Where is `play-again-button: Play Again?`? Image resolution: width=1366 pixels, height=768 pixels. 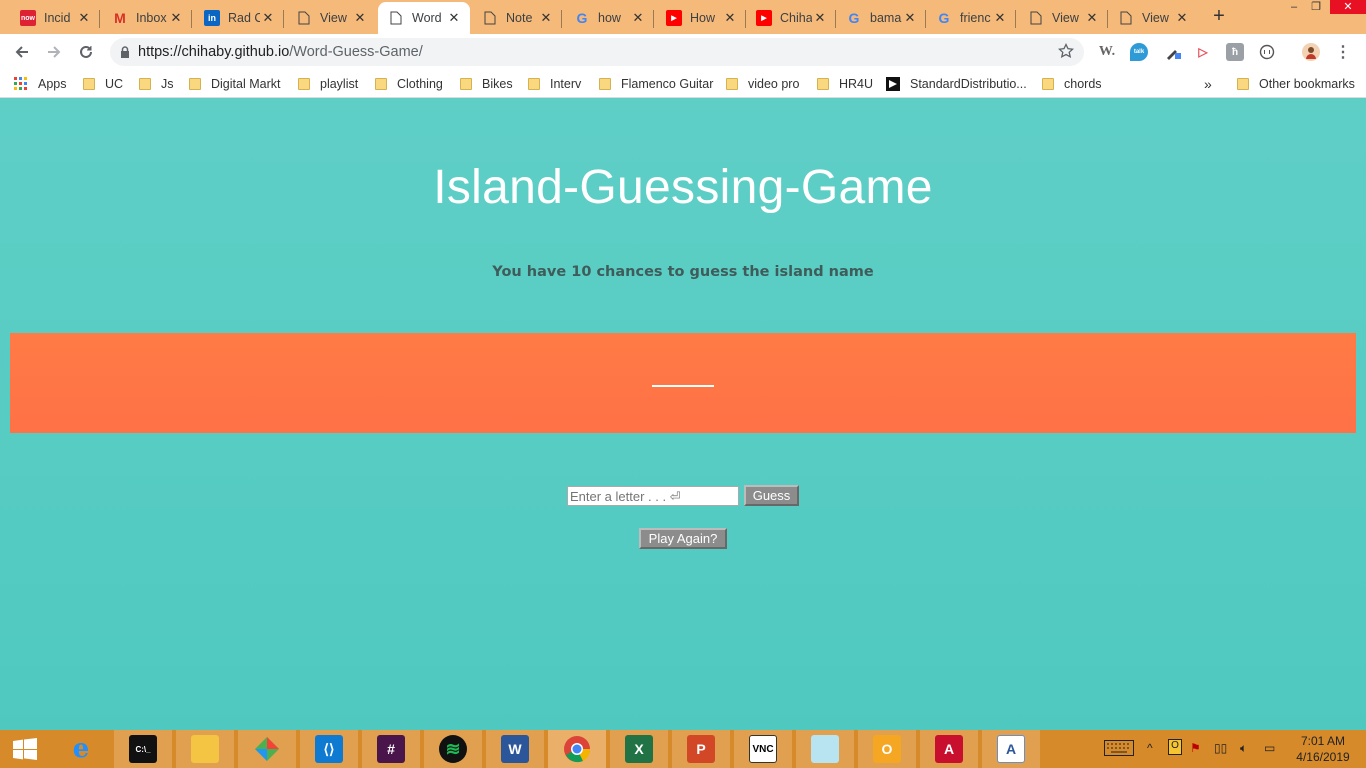
play-again-button: Play Again? is located at coordinates (683, 538).